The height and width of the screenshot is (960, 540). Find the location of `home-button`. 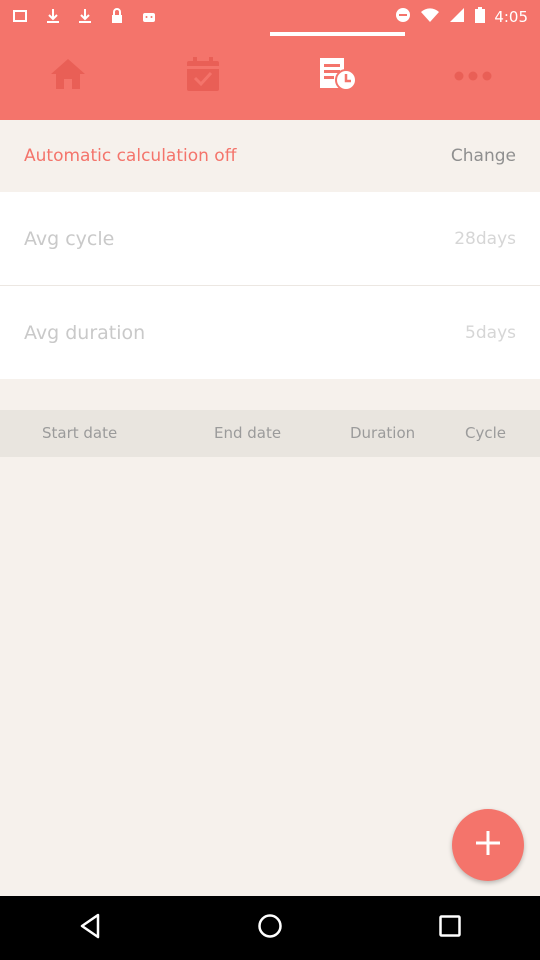

home-button is located at coordinates (270, 928).